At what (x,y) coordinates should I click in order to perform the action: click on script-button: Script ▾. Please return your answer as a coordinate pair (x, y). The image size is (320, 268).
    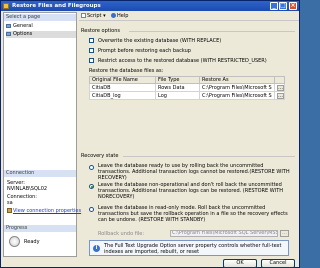
    Looking at the image, I should click on (93, 16).